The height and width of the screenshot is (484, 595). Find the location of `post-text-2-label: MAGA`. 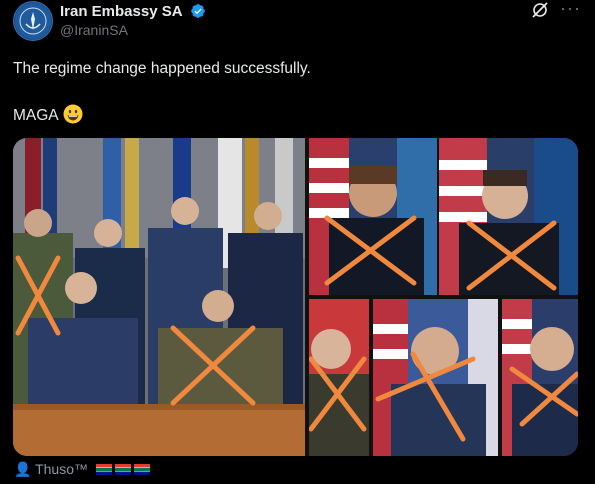

post-text-2-label: MAGA is located at coordinates (35, 115).